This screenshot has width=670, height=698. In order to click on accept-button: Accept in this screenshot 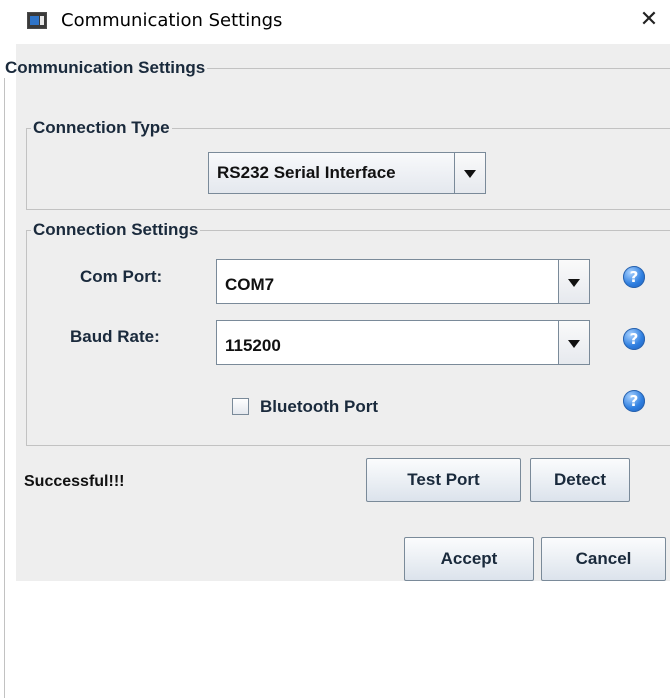, I will do `click(469, 559)`.